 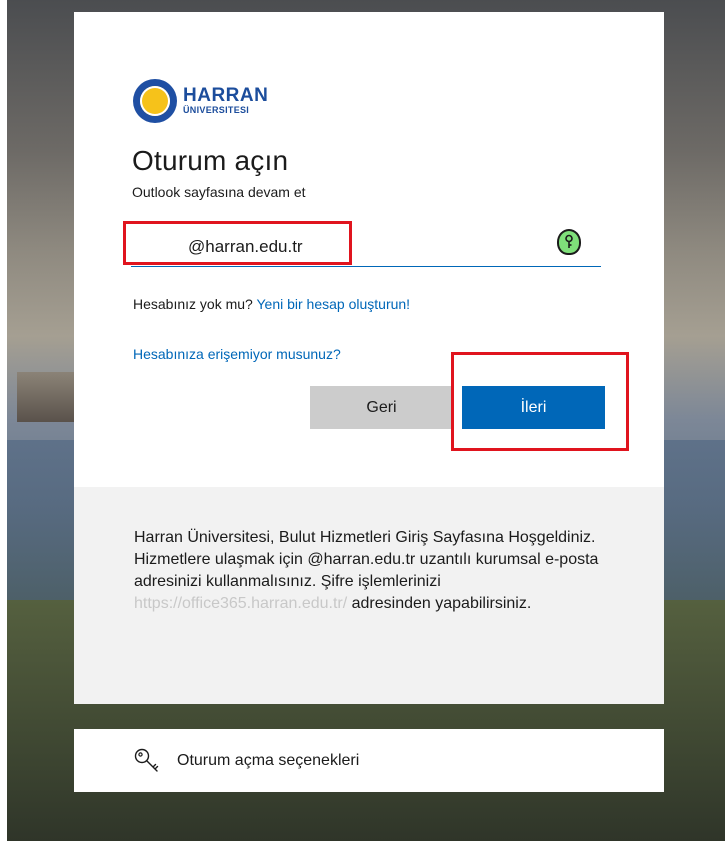 What do you see at coordinates (193, 304) in the screenshot?
I see `no-account-text: Hesabınız yok mu?` at bounding box center [193, 304].